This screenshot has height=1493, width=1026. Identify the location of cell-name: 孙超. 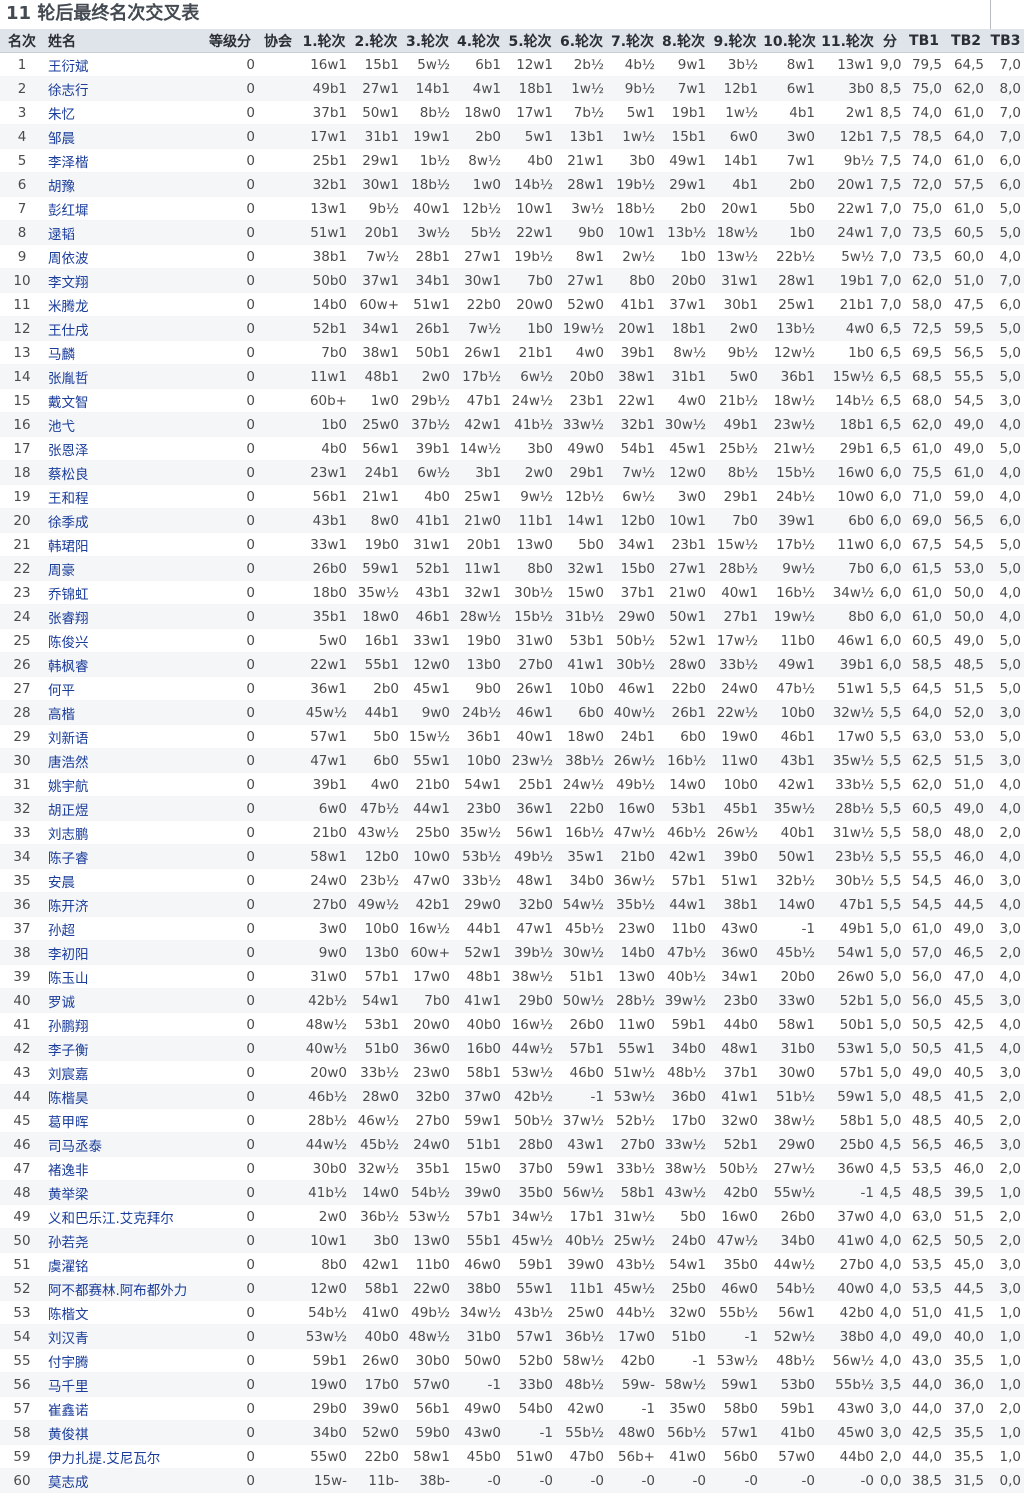
(123, 928).